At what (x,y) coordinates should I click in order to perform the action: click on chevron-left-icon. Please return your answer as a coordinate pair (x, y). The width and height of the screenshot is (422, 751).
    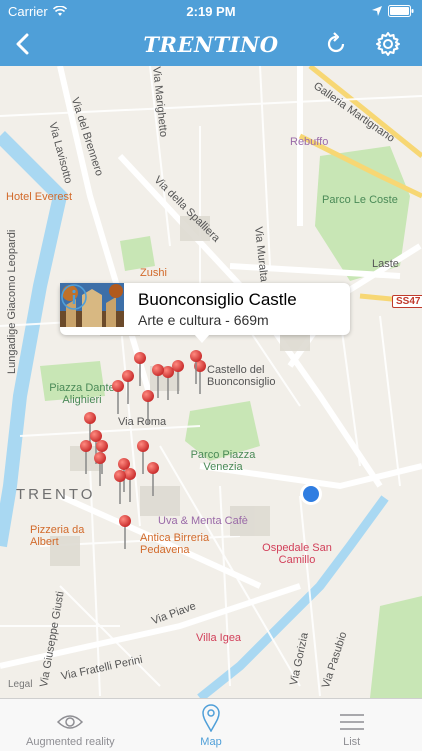
    Looking at the image, I should click on (22, 44).